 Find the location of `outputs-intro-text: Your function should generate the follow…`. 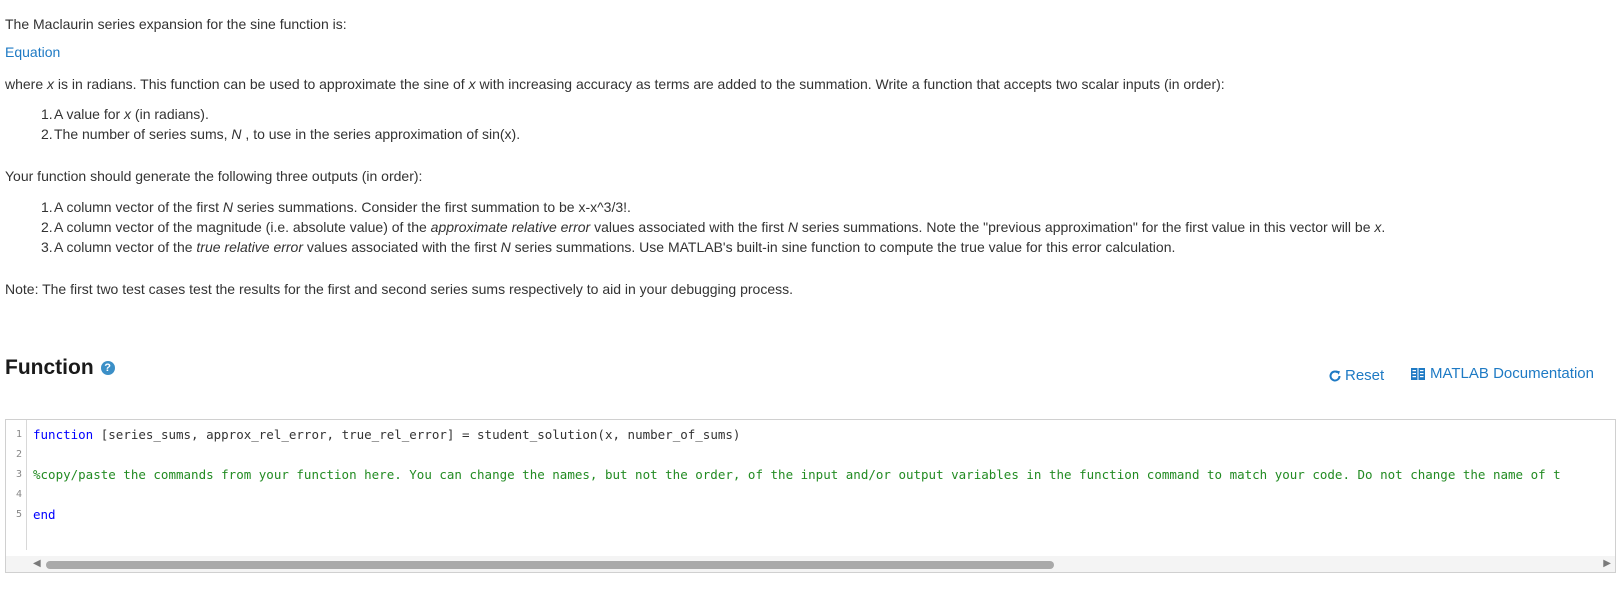

outputs-intro-text: Your function should generate the follow… is located at coordinates (214, 176).